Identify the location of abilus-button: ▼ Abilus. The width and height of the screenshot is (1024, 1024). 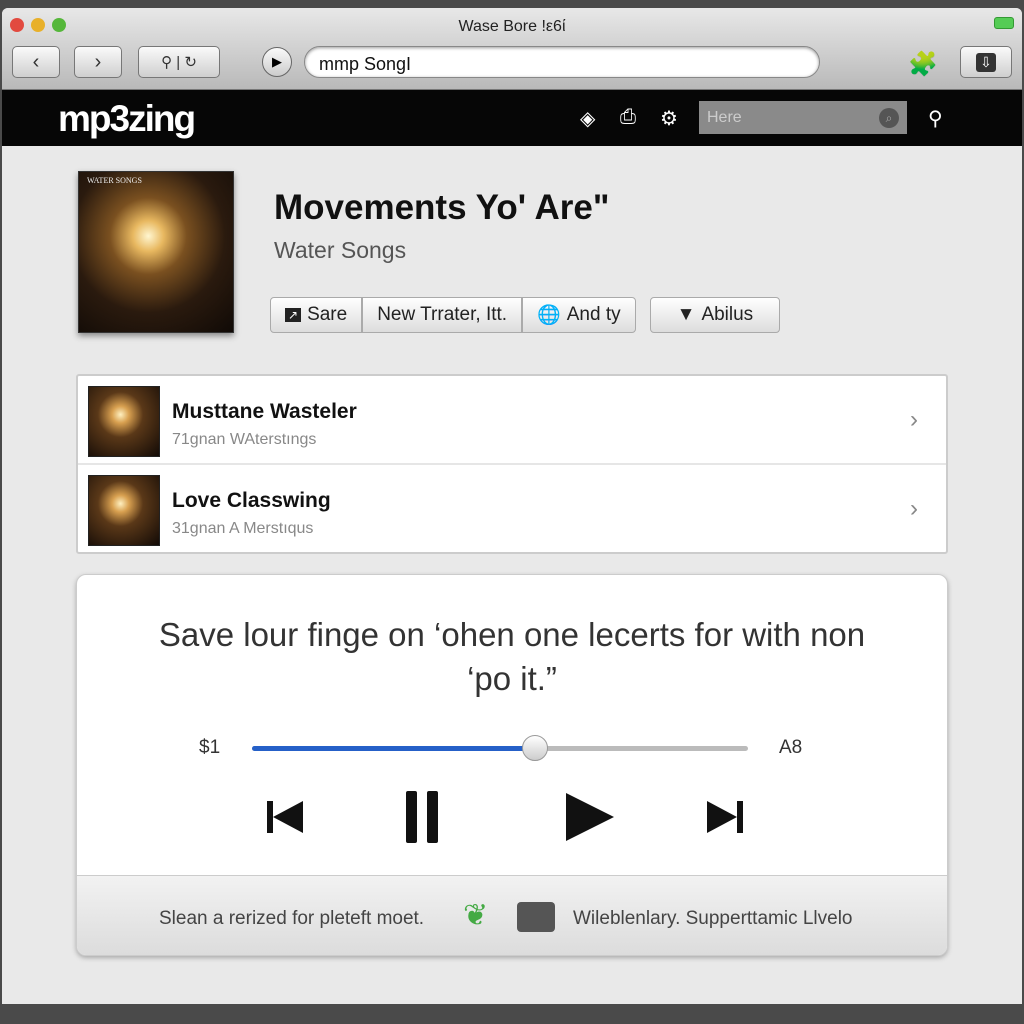
(715, 315).